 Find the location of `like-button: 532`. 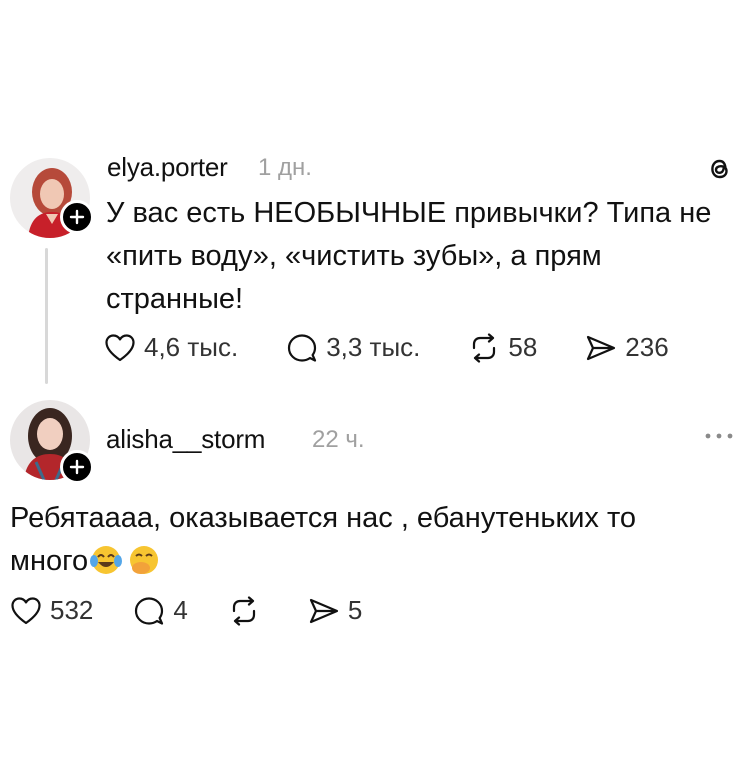

like-button: 532 is located at coordinates (51, 610).